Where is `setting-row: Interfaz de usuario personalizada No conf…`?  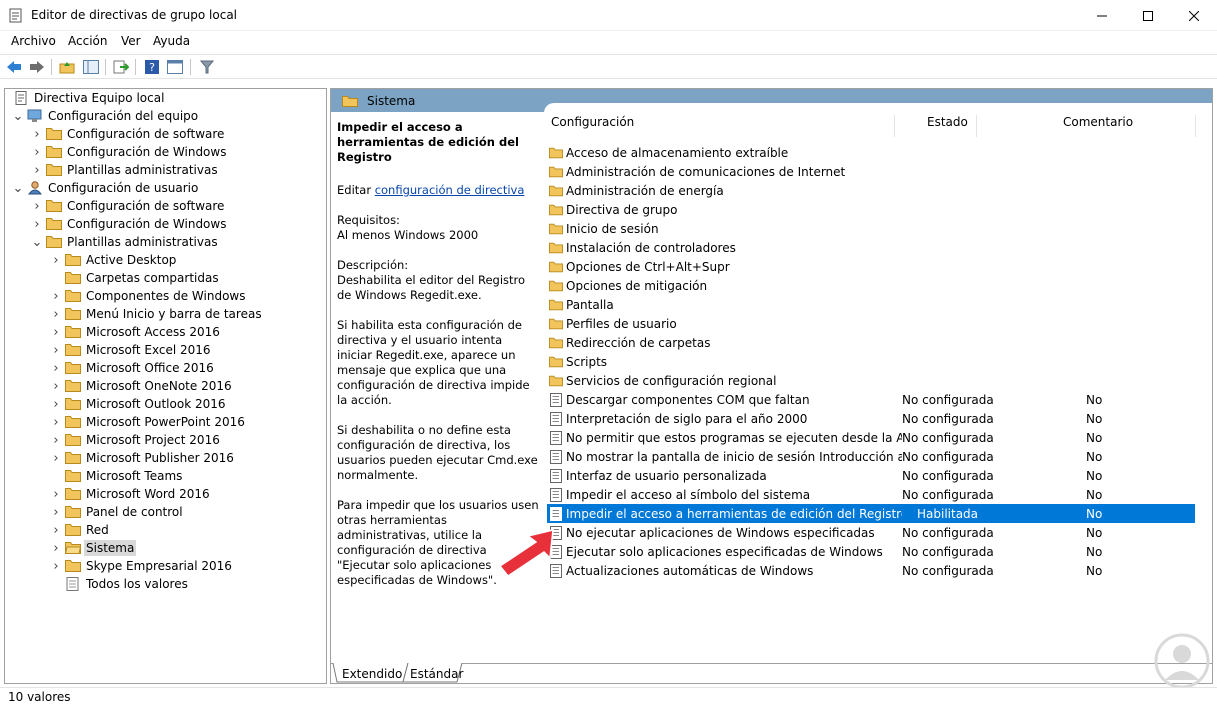 setting-row: Interfaz de usuario personalizada No conf… is located at coordinates (871, 475).